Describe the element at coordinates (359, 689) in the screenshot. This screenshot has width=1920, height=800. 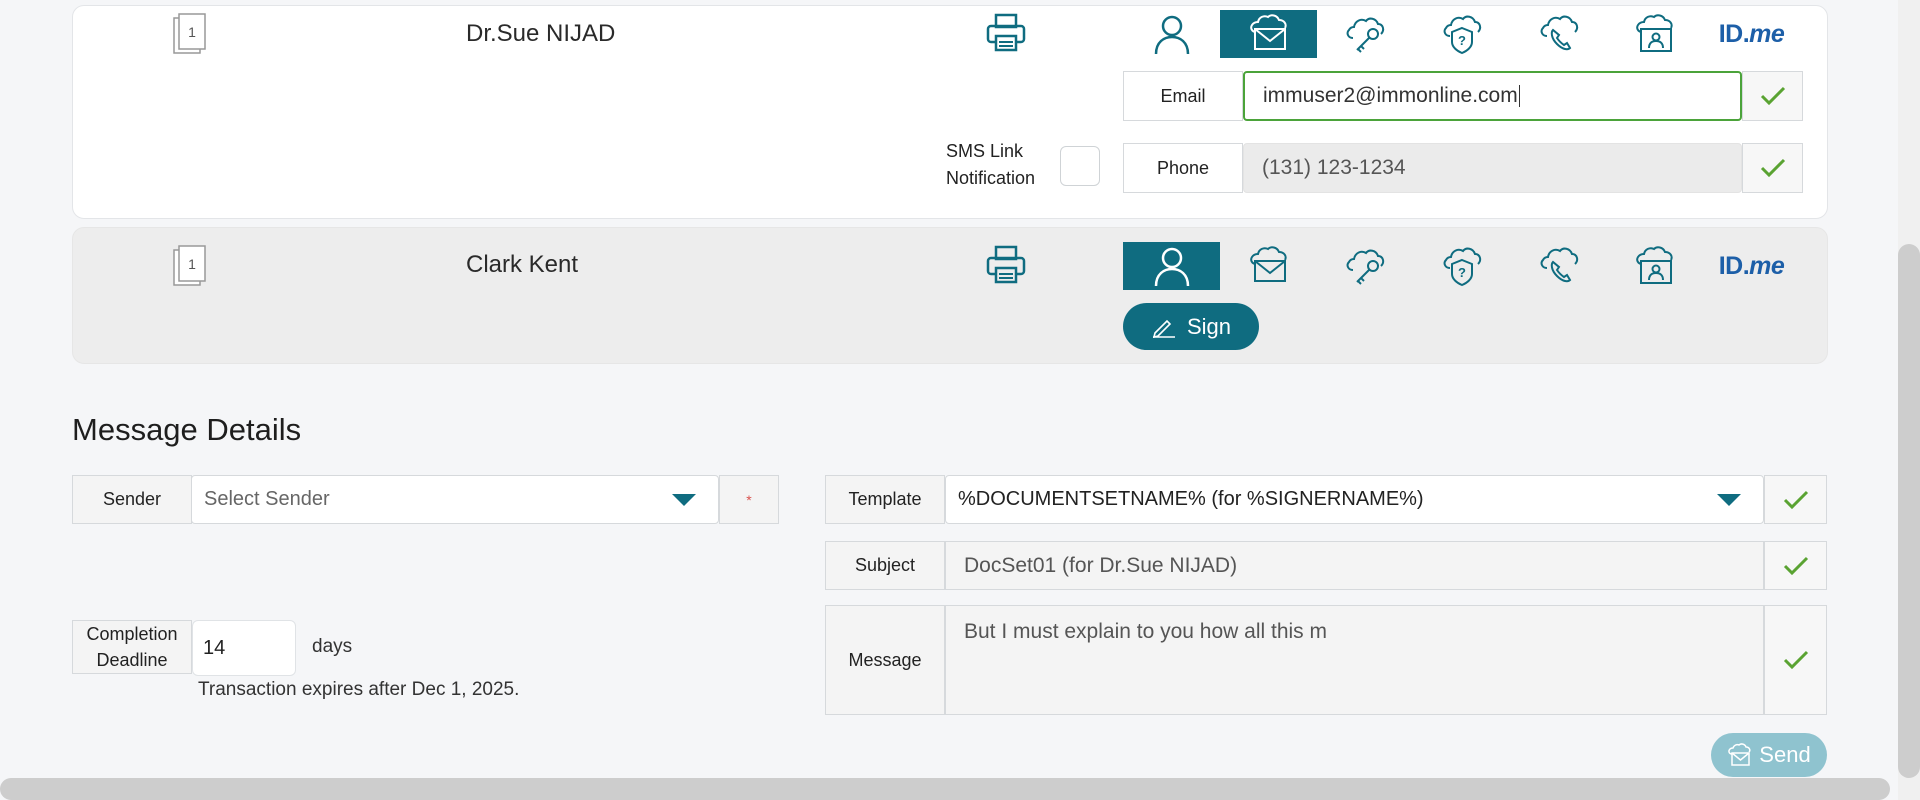
I see `expiry-text: Transaction expires after Dec 1, 2025.` at that location.